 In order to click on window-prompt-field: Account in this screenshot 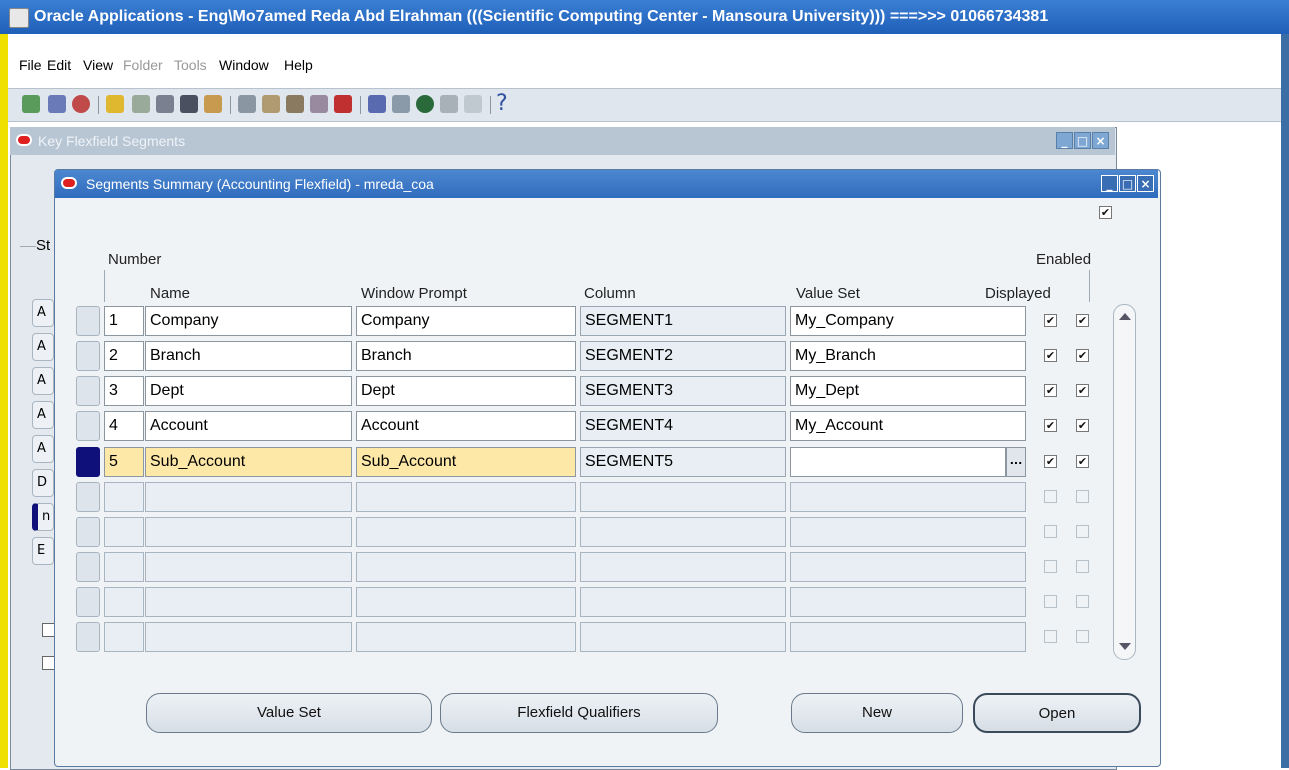, I will do `click(466, 426)`.